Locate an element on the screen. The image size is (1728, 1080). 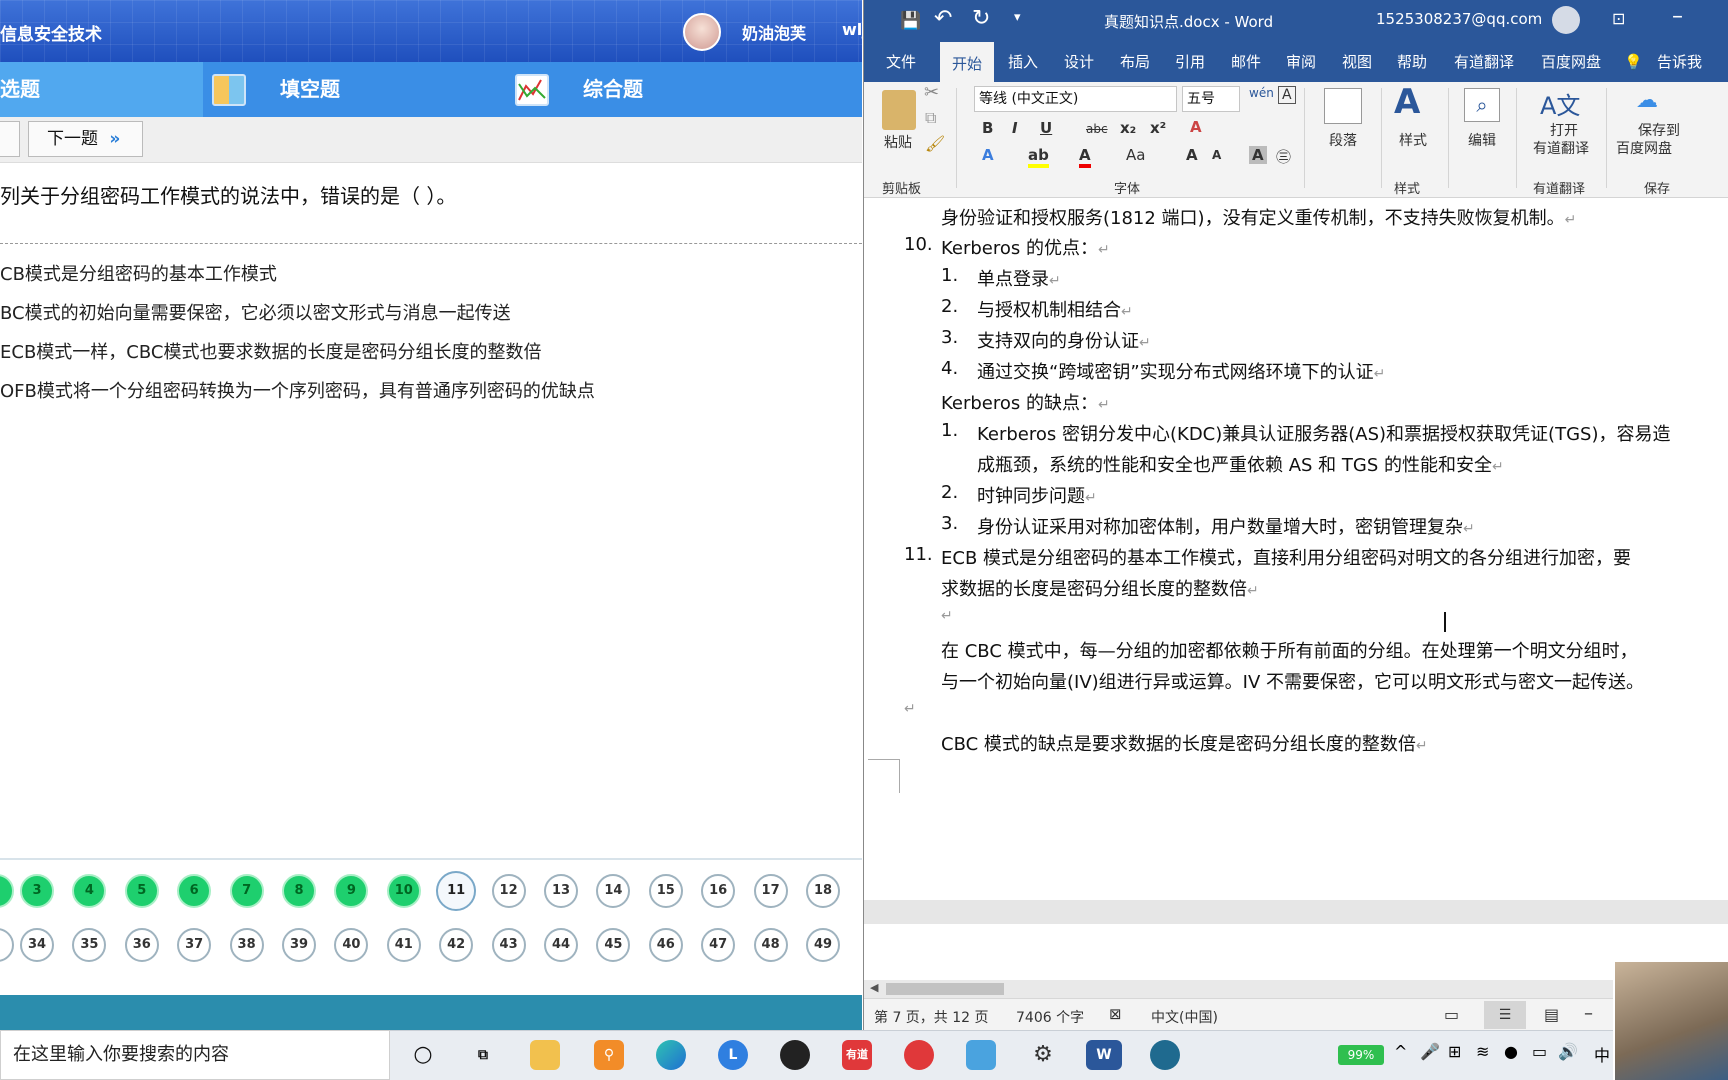
cortana-icon: ○ is located at coordinates (423, 1055).